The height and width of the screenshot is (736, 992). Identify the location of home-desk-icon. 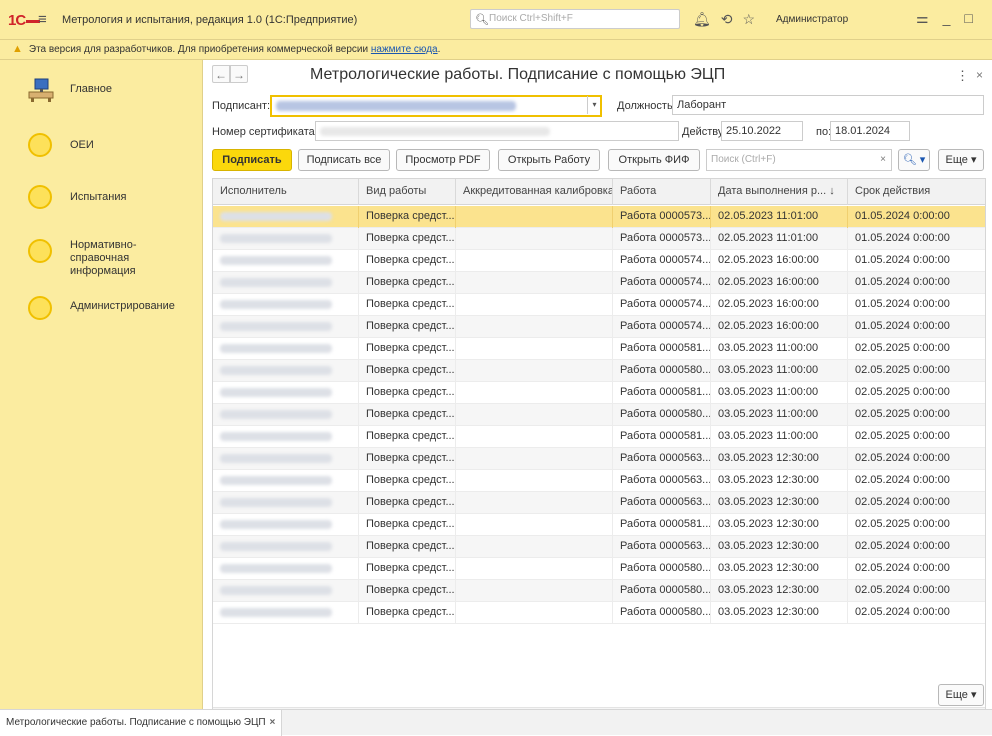
(41, 90).